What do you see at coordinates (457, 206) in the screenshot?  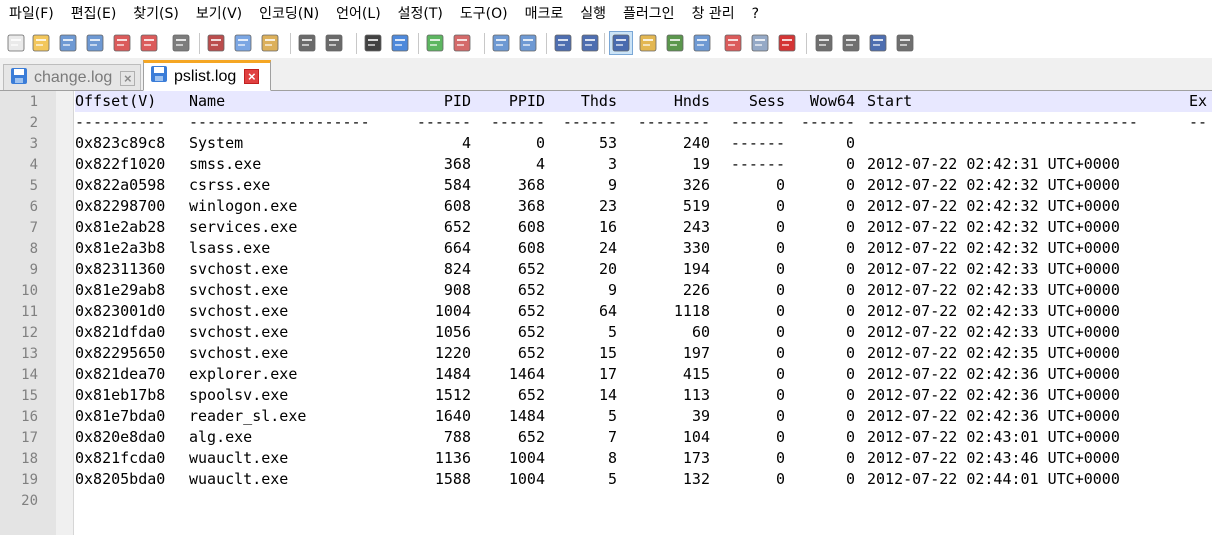 I see `cell-pid: 608` at bounding box center [457, 206].